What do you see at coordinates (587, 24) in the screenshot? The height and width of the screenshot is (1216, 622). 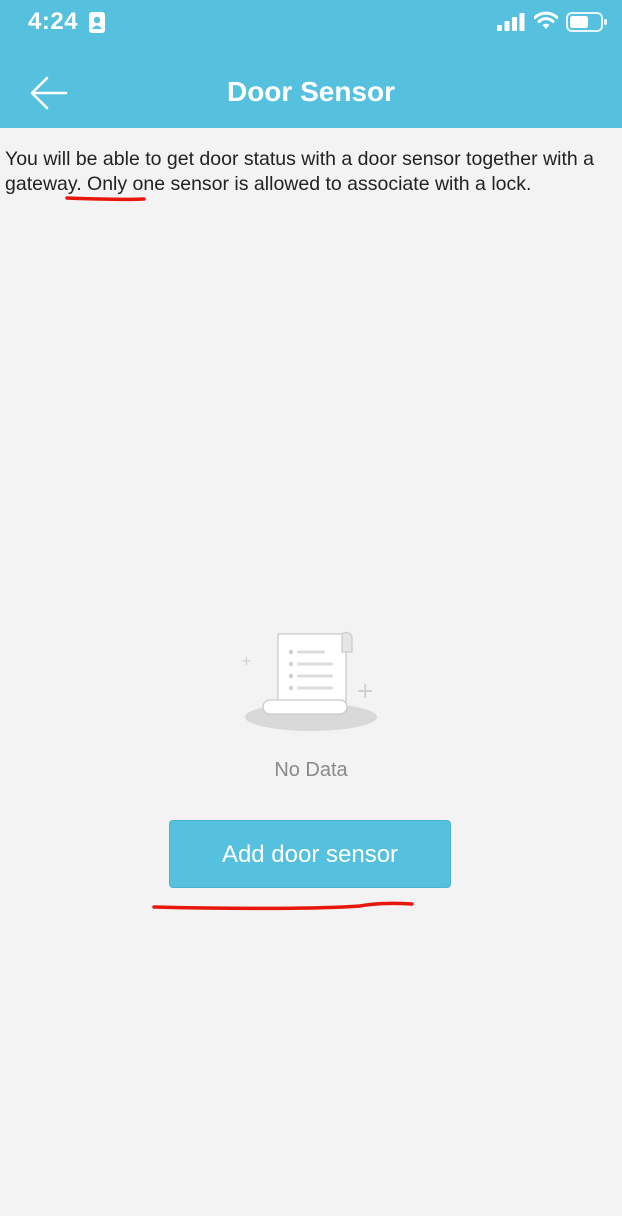 I see `battery-icon` at bounding box center [587, 24].